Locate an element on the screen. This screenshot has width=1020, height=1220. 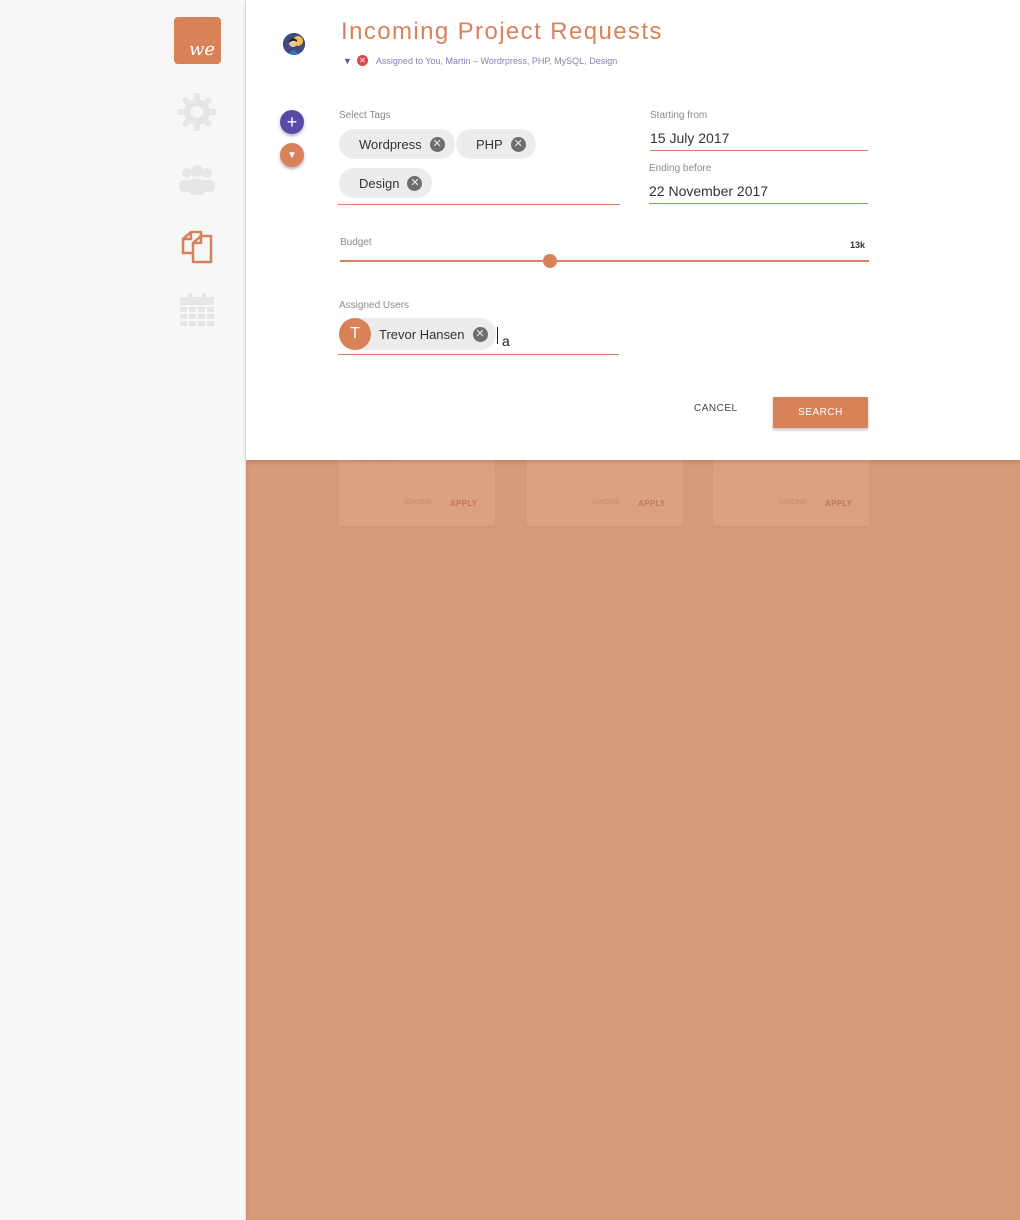
tag-chip: PHP ✕ is located at coordinates (496, 144).